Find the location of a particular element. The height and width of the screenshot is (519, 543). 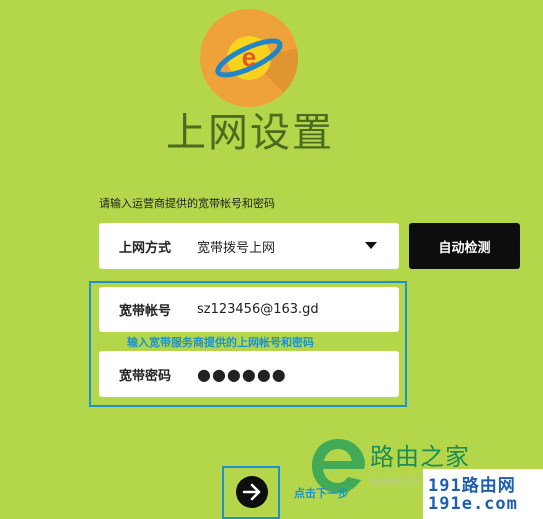

auto-detect-button: 自动检测 is located at coordinates (464, 246).